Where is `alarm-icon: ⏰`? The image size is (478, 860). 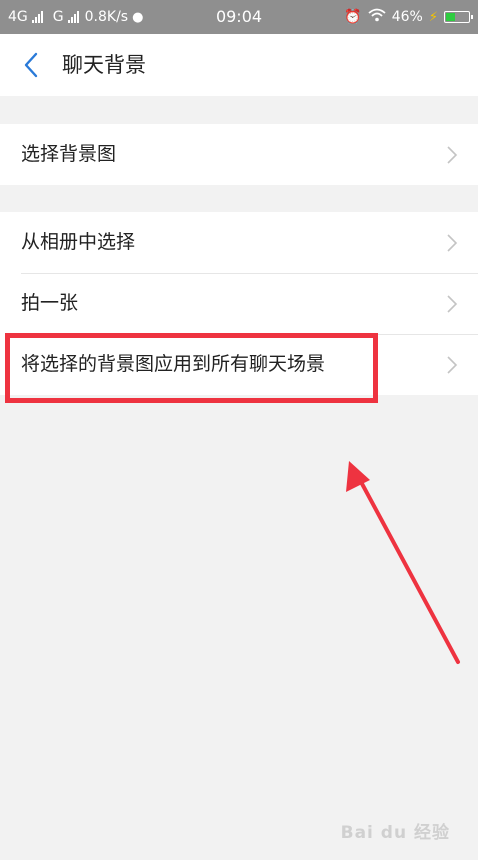 alarm-icon: ⏰ is located at coordinates (353, 17).